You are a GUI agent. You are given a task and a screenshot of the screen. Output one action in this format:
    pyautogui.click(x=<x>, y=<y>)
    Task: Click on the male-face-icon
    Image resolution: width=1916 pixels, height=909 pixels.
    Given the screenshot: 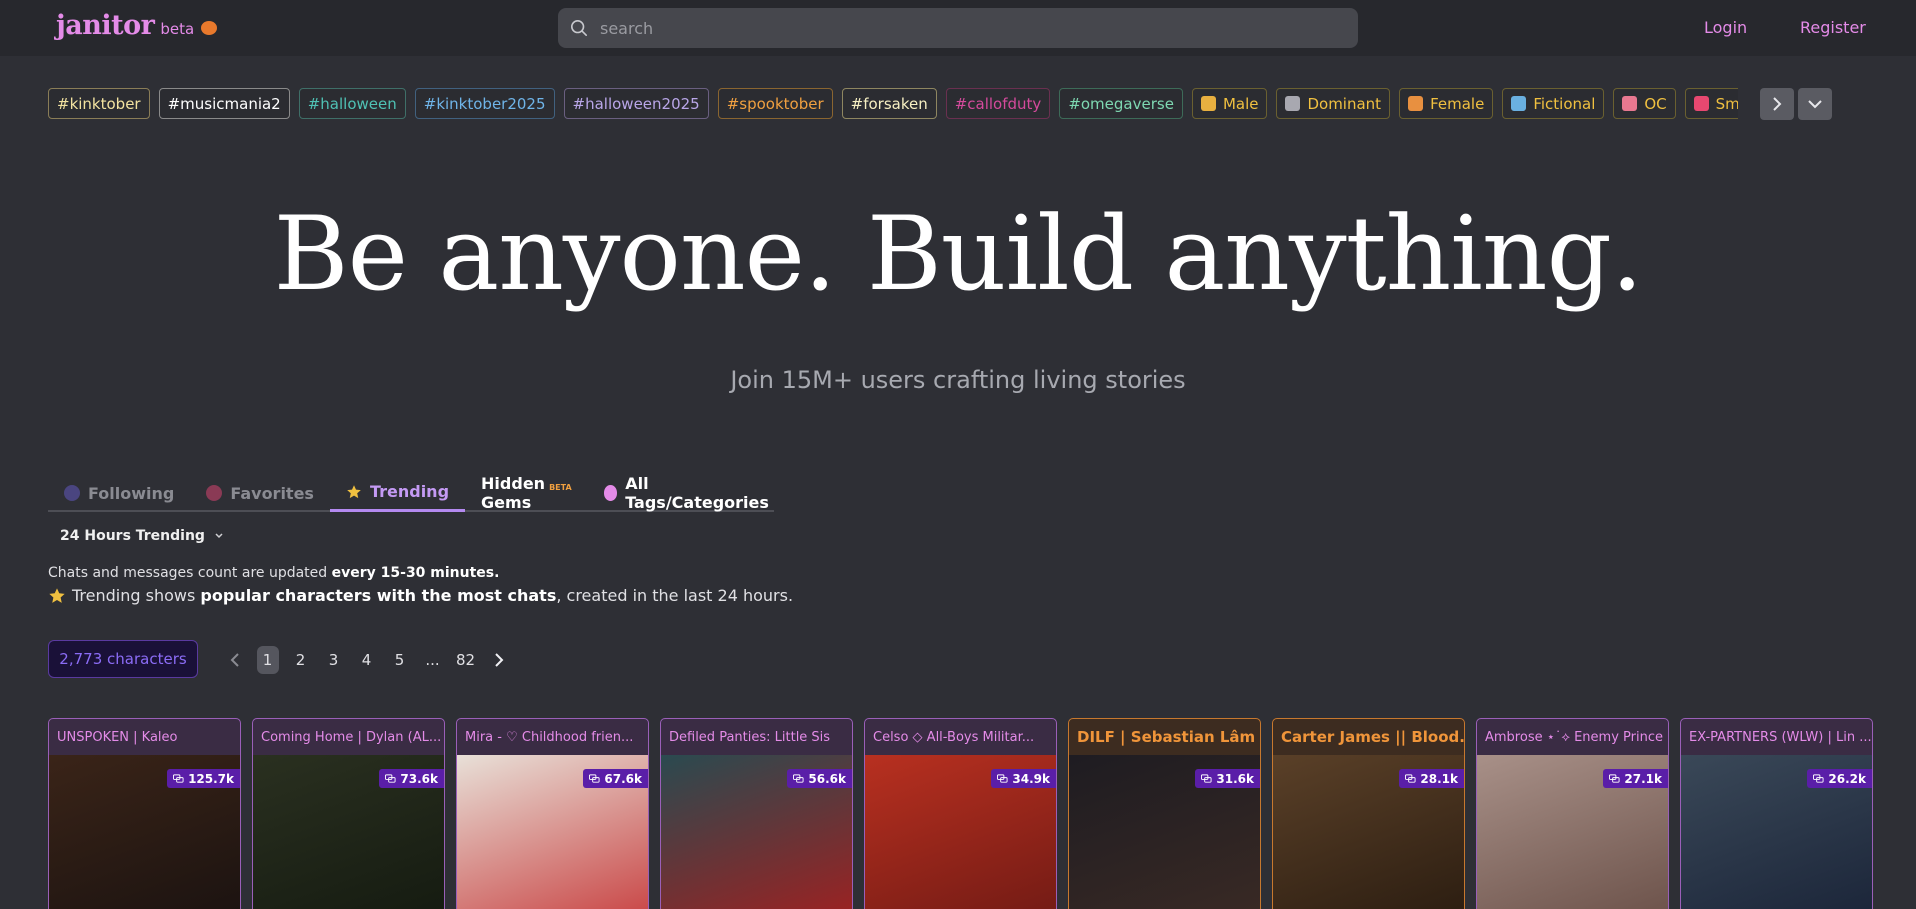 What is the action you would take?
    pyautogui.click(x=1208, y=103)
    